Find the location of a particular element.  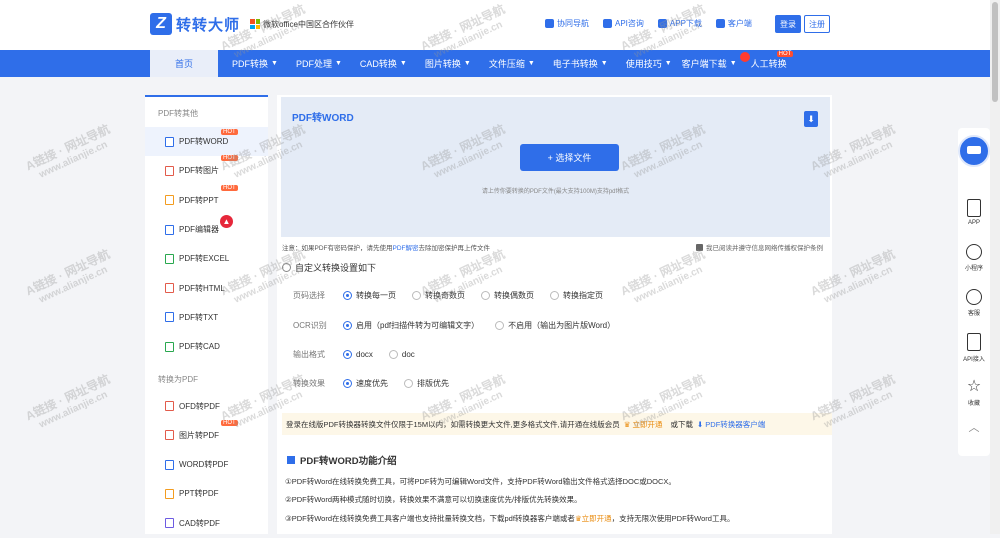

assistant-avatar is located at coordinates (974, 151).